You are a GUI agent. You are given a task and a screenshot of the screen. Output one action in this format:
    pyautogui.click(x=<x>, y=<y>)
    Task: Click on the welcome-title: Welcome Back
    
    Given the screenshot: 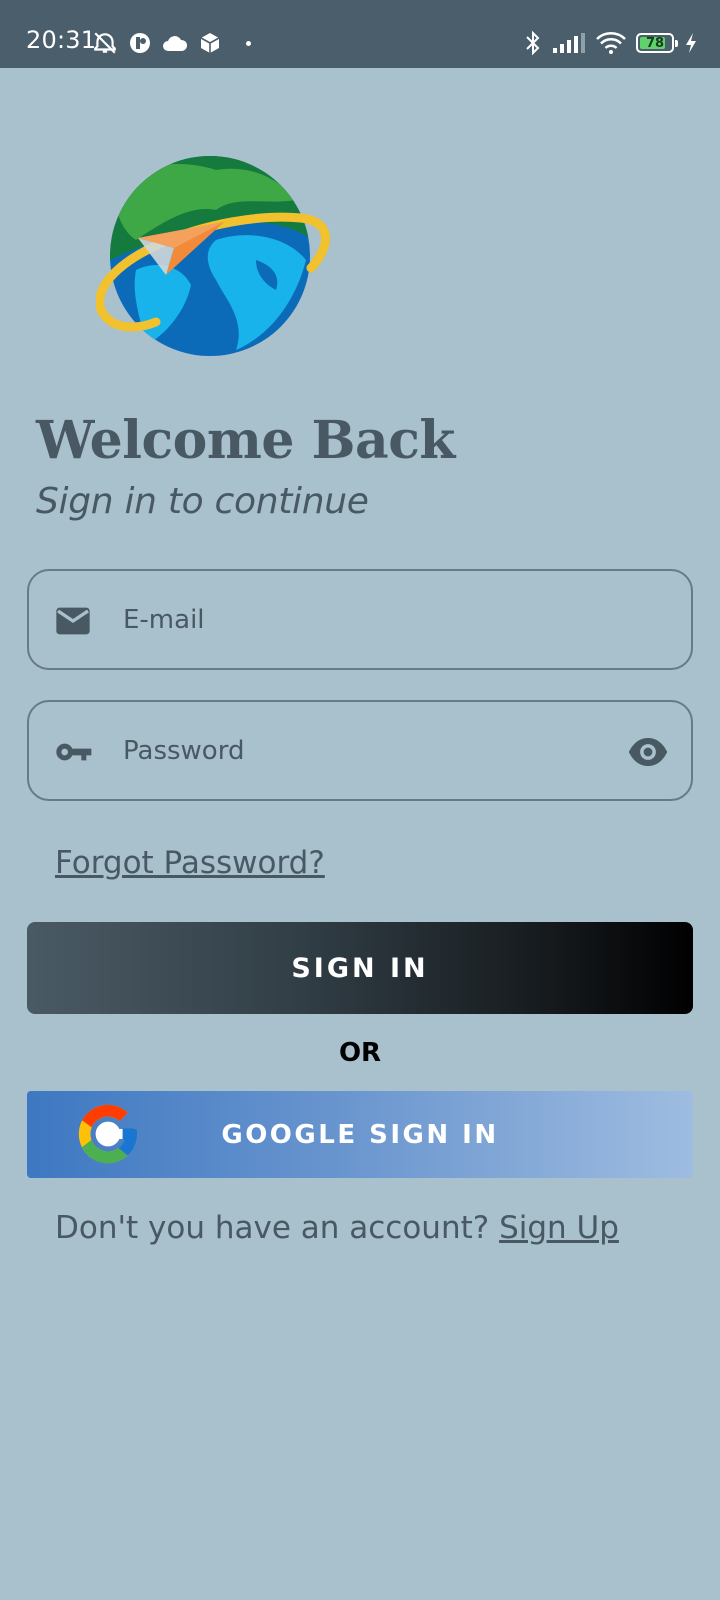 What is the action you would take?
    pyautogui.click(x=245, y=440)
    